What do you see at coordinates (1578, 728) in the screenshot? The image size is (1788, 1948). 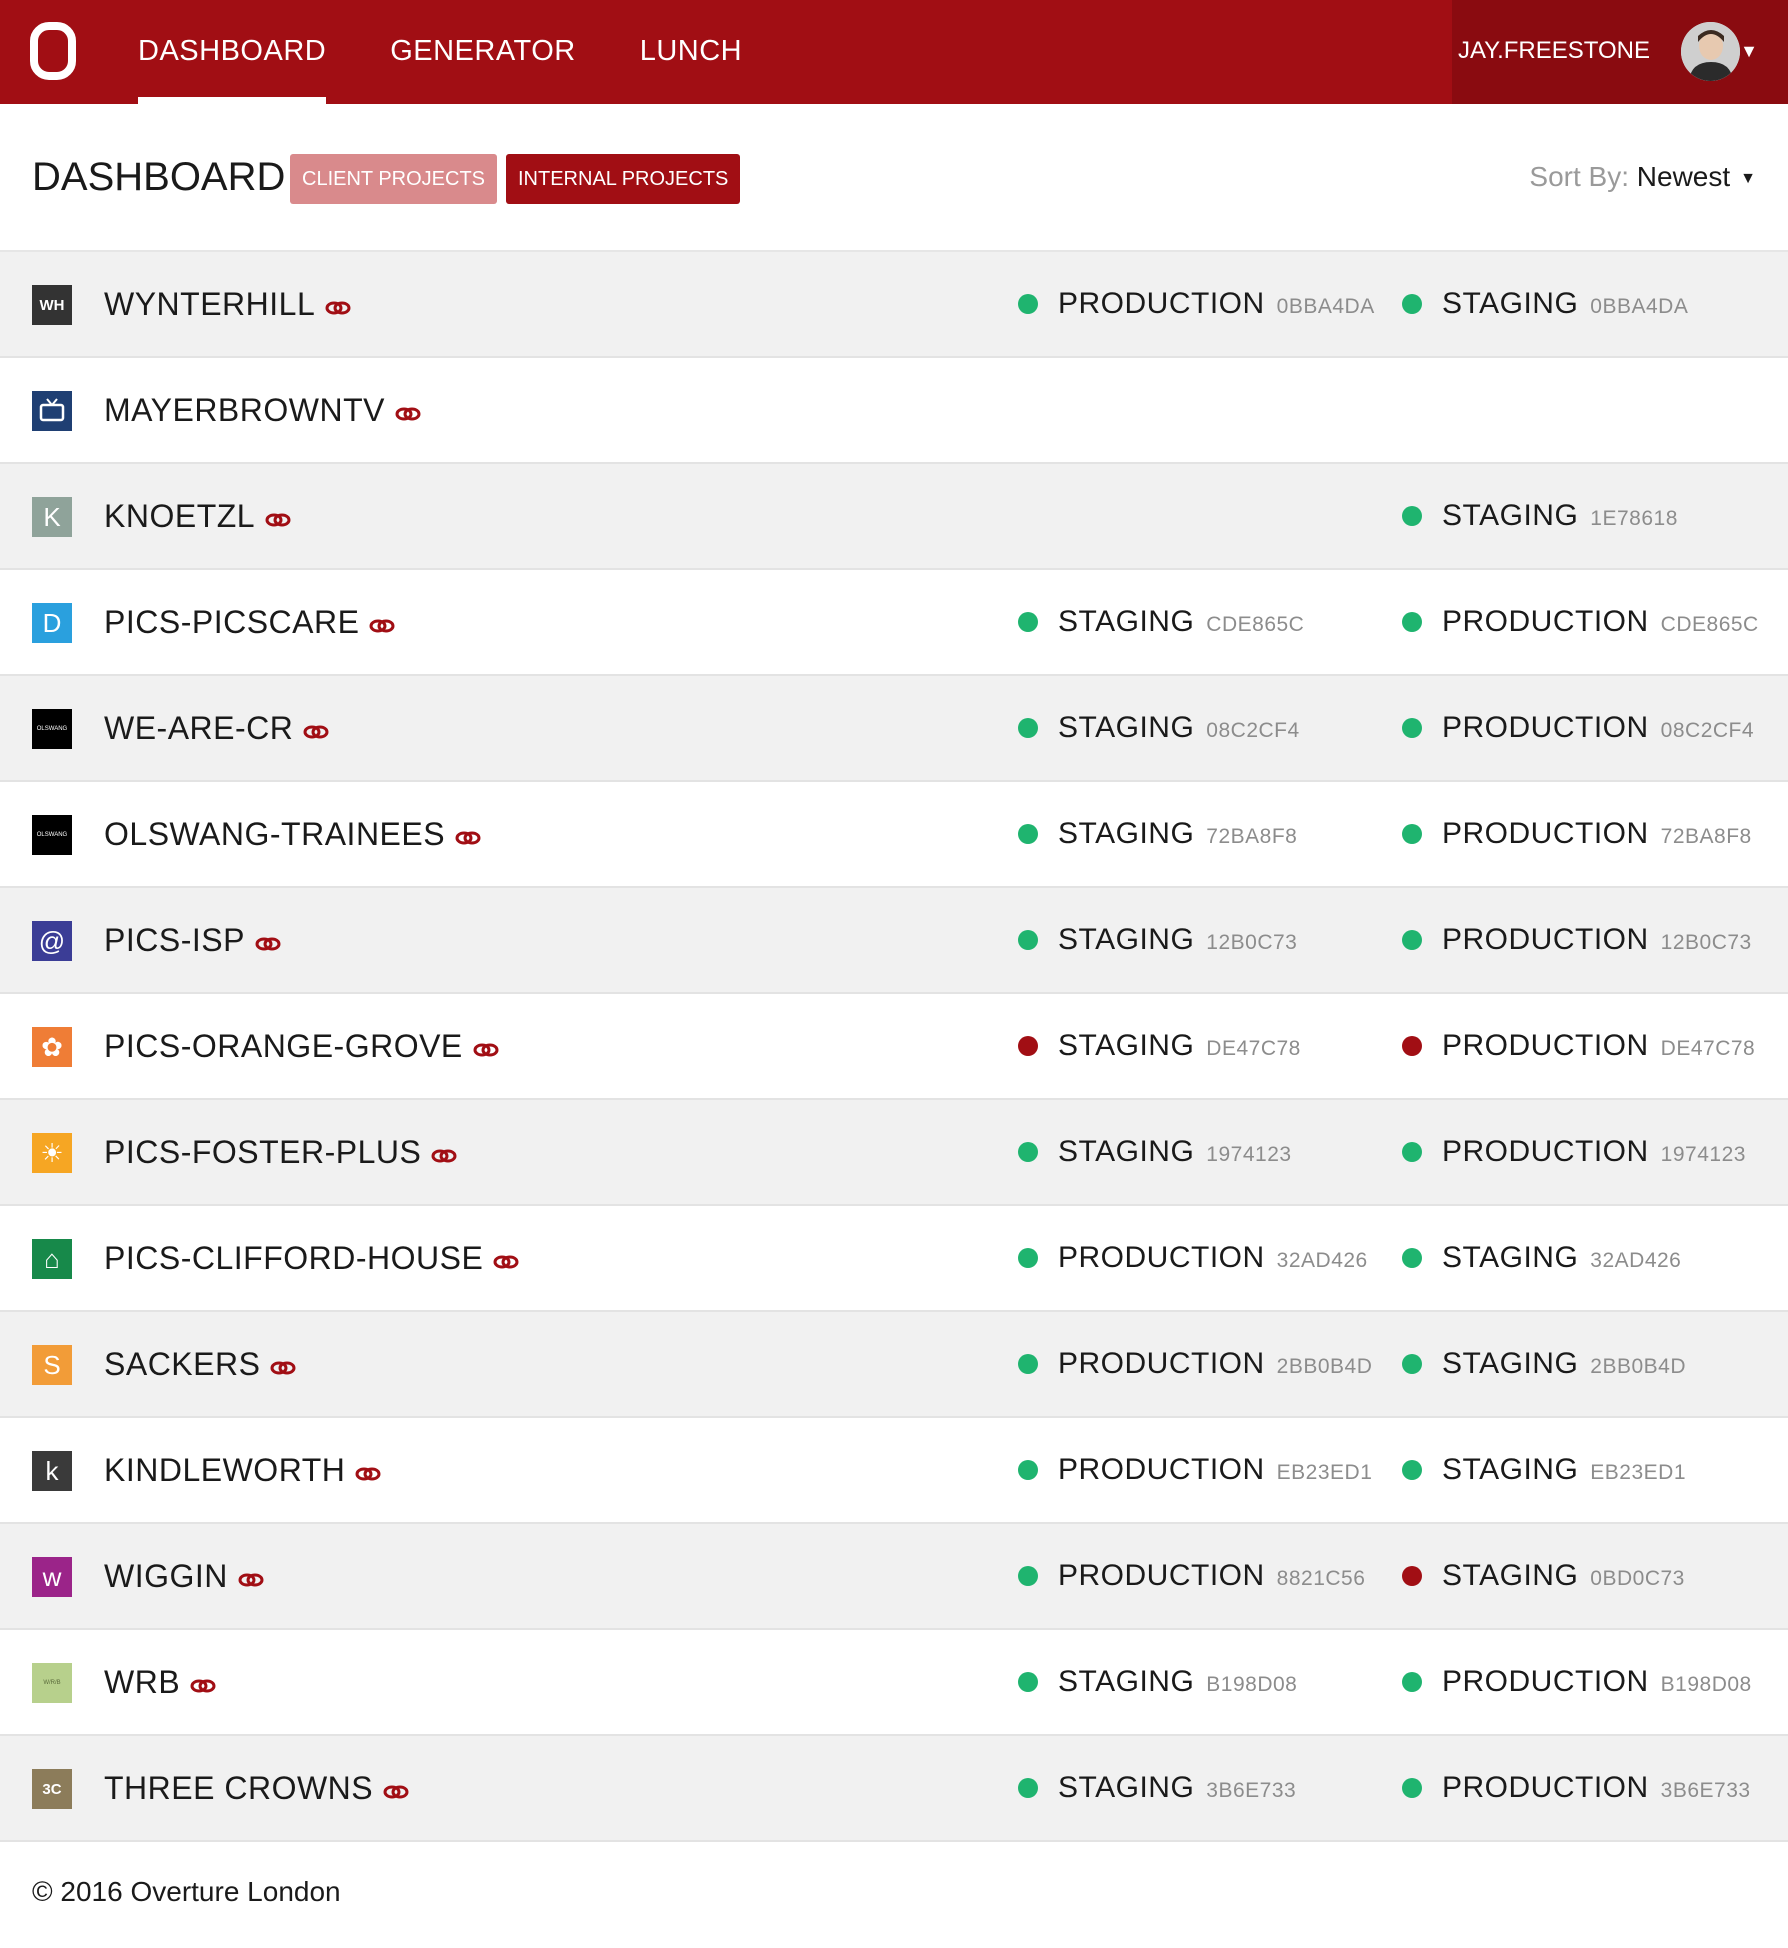 I see `environment-status: PRODUCTION 08C2CF4` at bounding box center [1578, 728].